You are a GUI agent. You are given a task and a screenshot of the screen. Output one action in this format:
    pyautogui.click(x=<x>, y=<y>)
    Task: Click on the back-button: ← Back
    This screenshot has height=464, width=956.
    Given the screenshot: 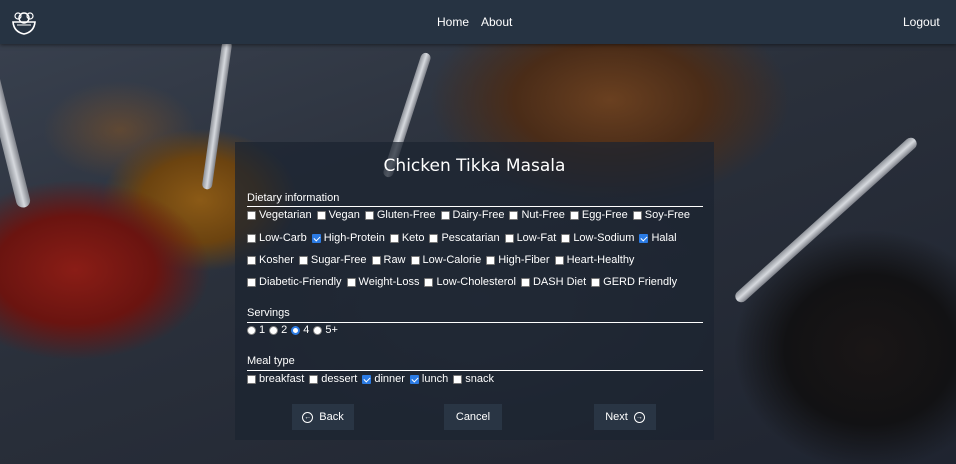 What is the action you would take?
    pyautogui.click(x=323, y=417)
    